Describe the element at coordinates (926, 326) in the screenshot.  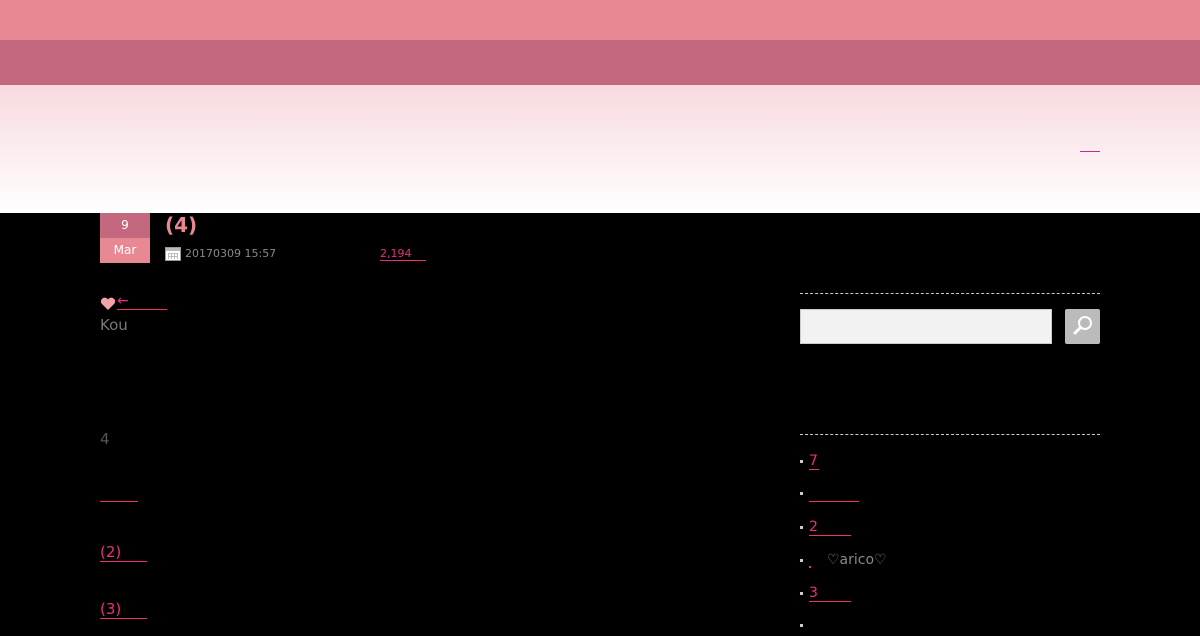
I see `search-input` at that location.